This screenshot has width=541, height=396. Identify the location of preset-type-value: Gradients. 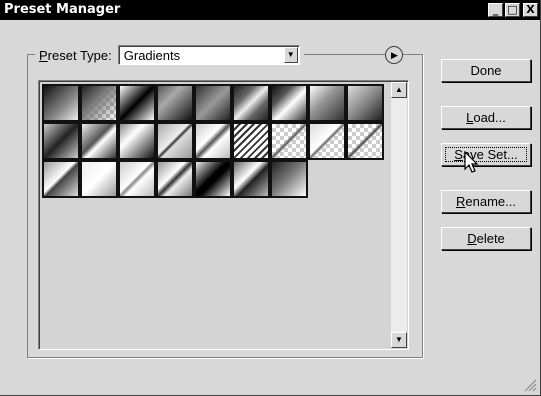
(152, 55).